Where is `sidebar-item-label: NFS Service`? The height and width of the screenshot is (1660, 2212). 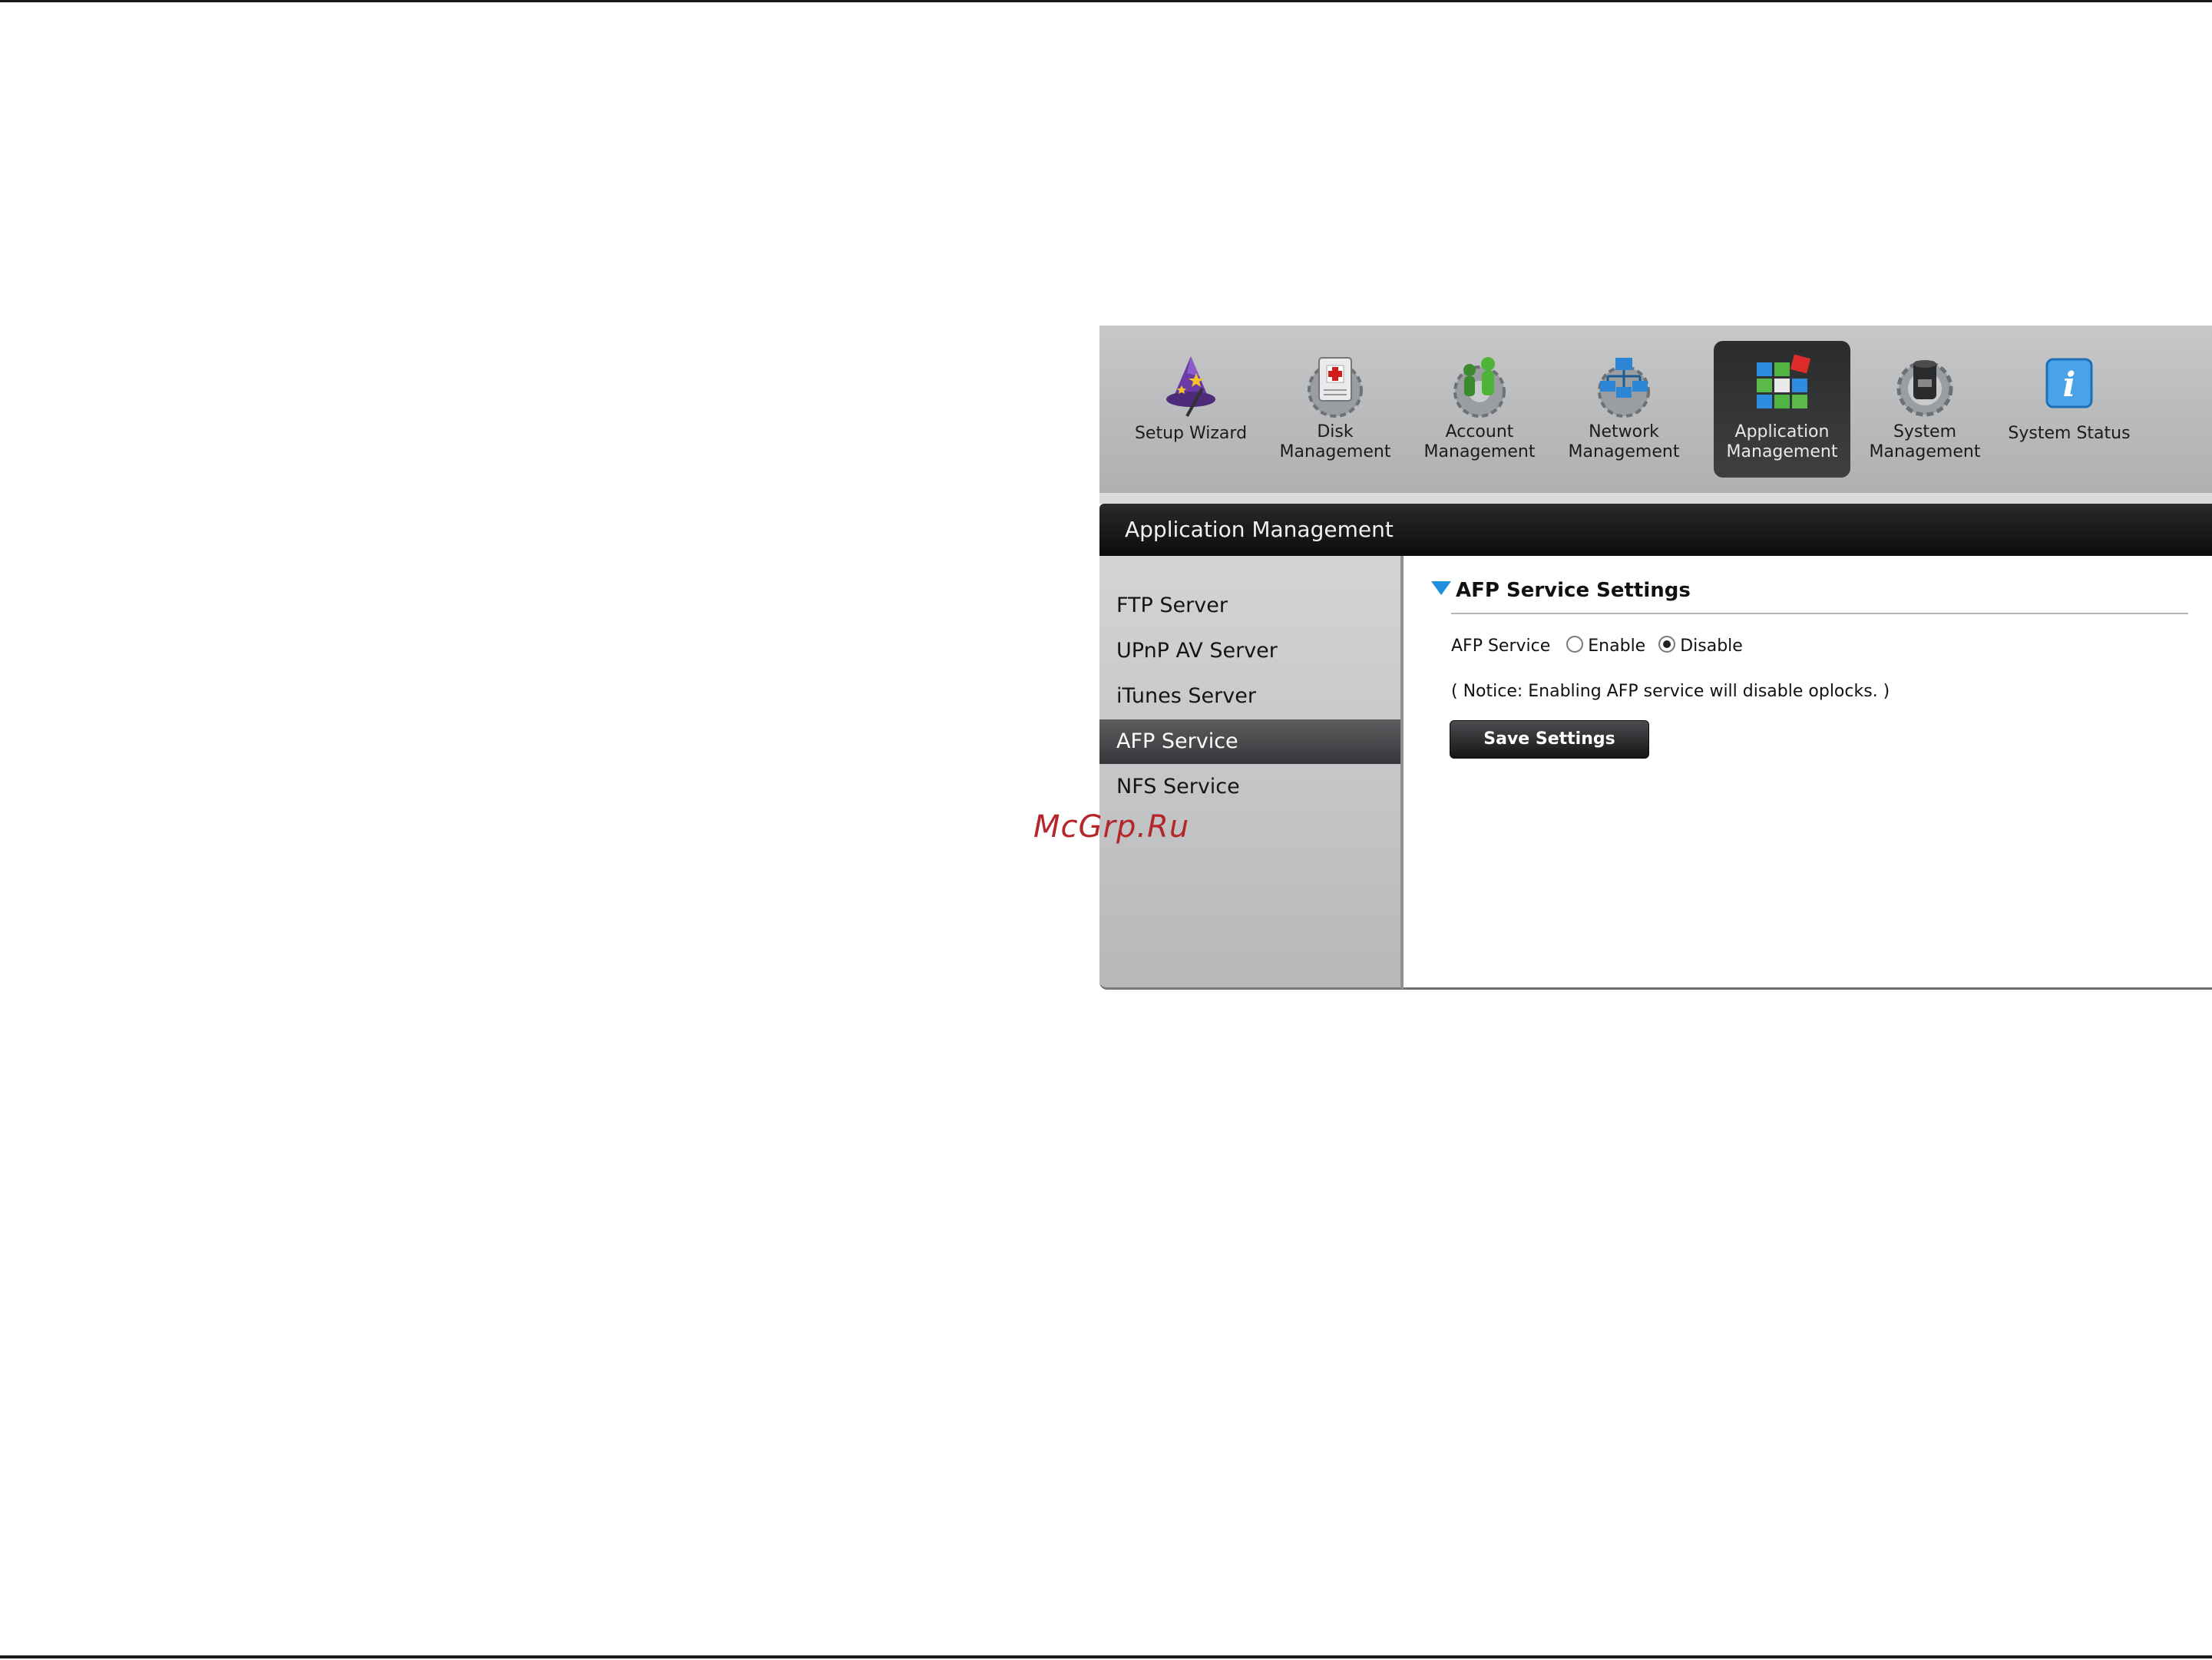
sidebar-item-label: NFS Service is located at coordinates (1178, 787).